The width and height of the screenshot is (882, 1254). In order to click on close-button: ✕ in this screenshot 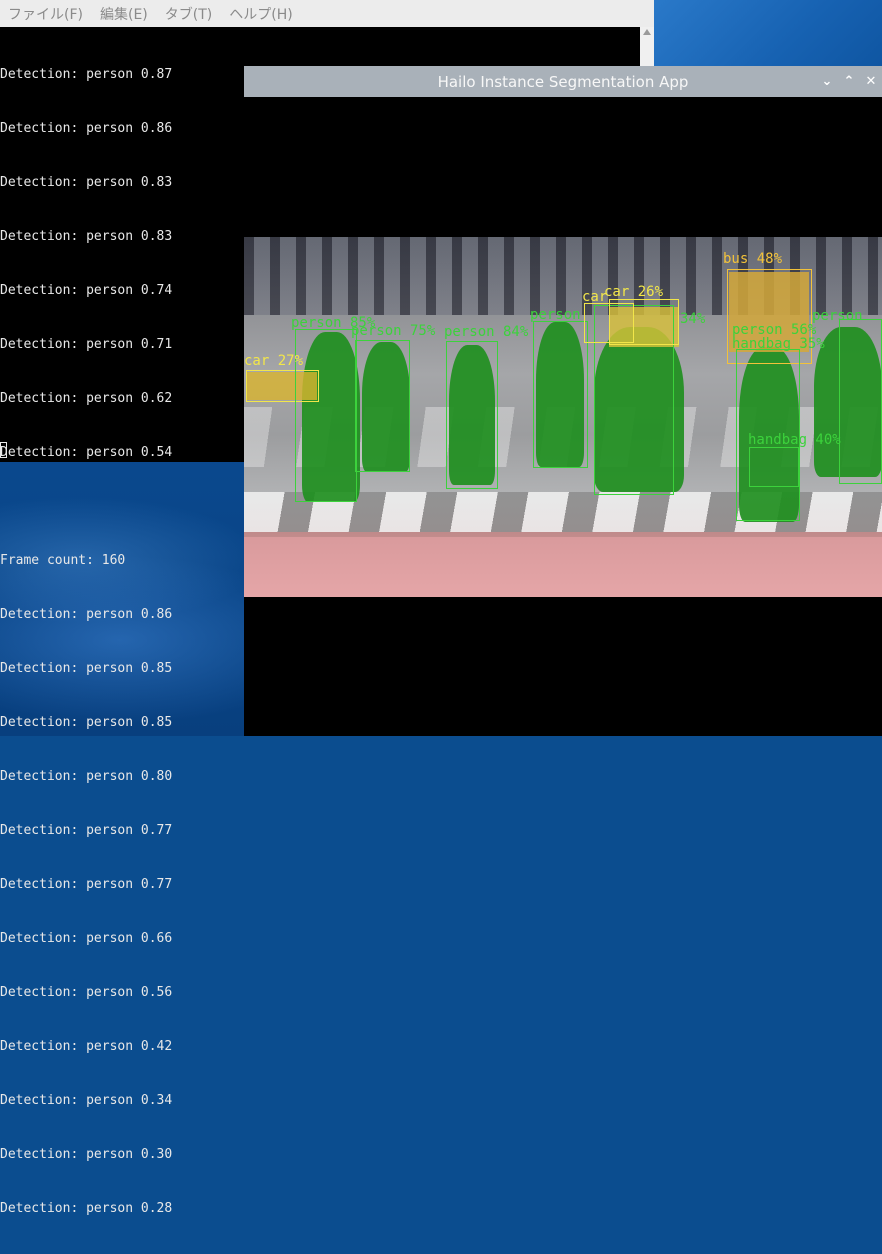, I will do `click(871, 81)`.